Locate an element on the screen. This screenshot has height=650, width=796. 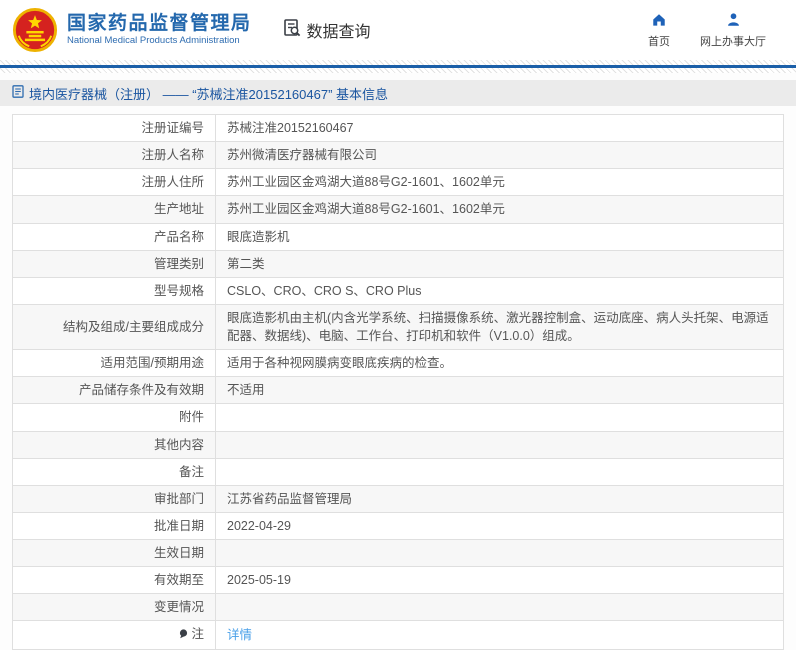
field-label-text: 批准日期 is located at coordinates (178, 525).